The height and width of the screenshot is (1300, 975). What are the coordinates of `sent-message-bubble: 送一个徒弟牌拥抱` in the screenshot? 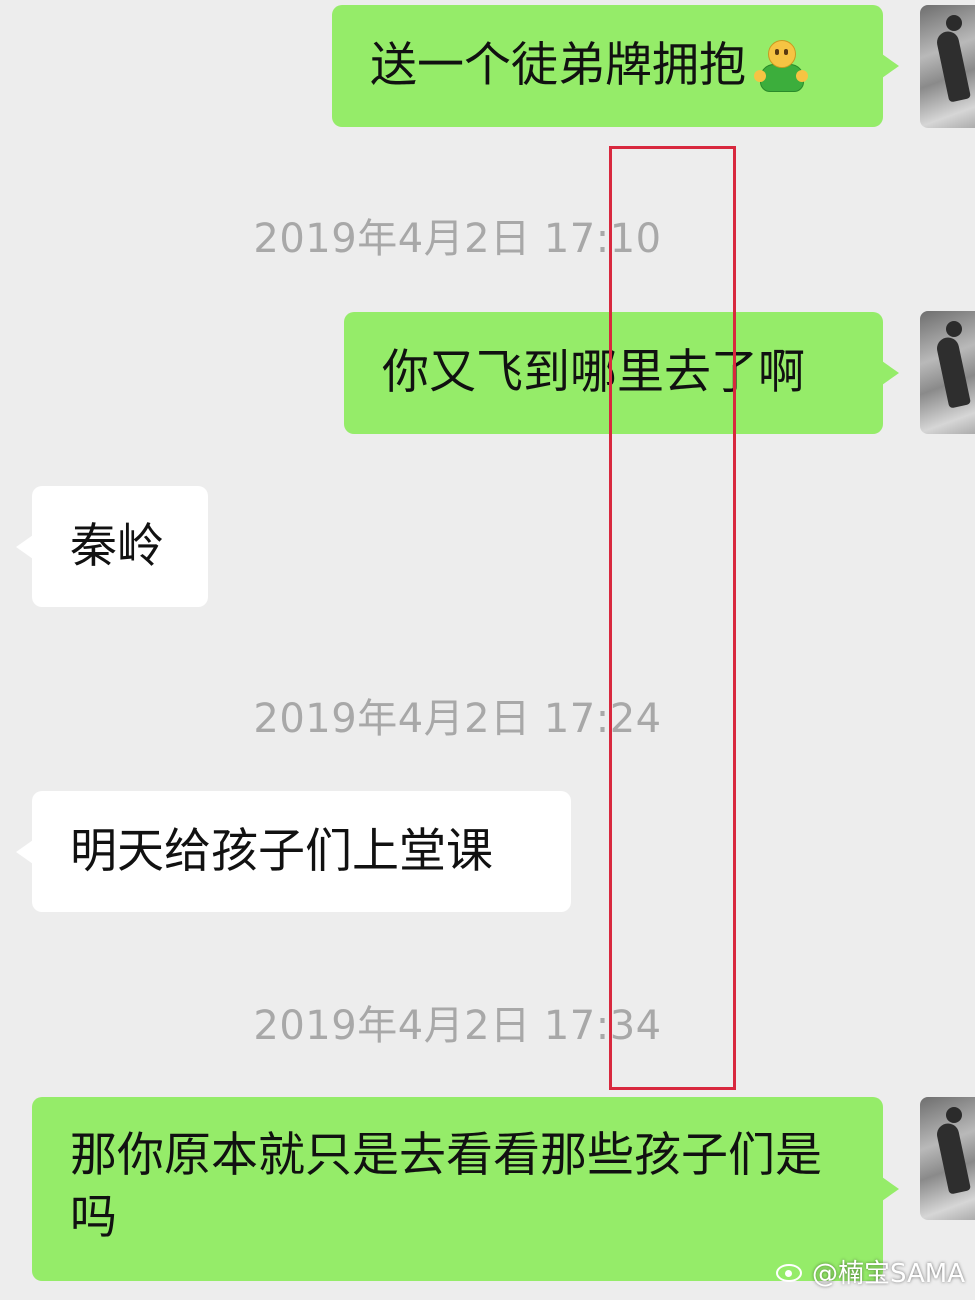 It's located at (615, 66).